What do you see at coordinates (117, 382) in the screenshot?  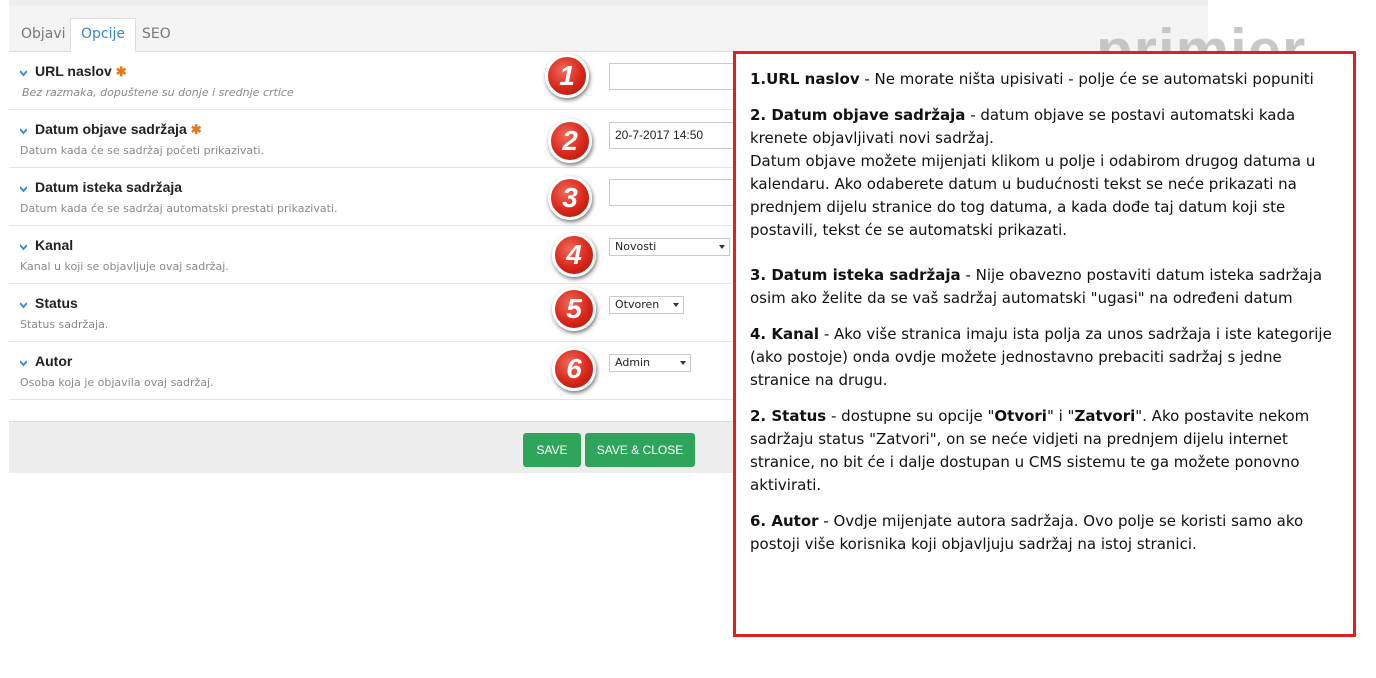 I see `field-description: Osoba koja je objavila ovaj sadržaj.` at bounding box center [117, 382].